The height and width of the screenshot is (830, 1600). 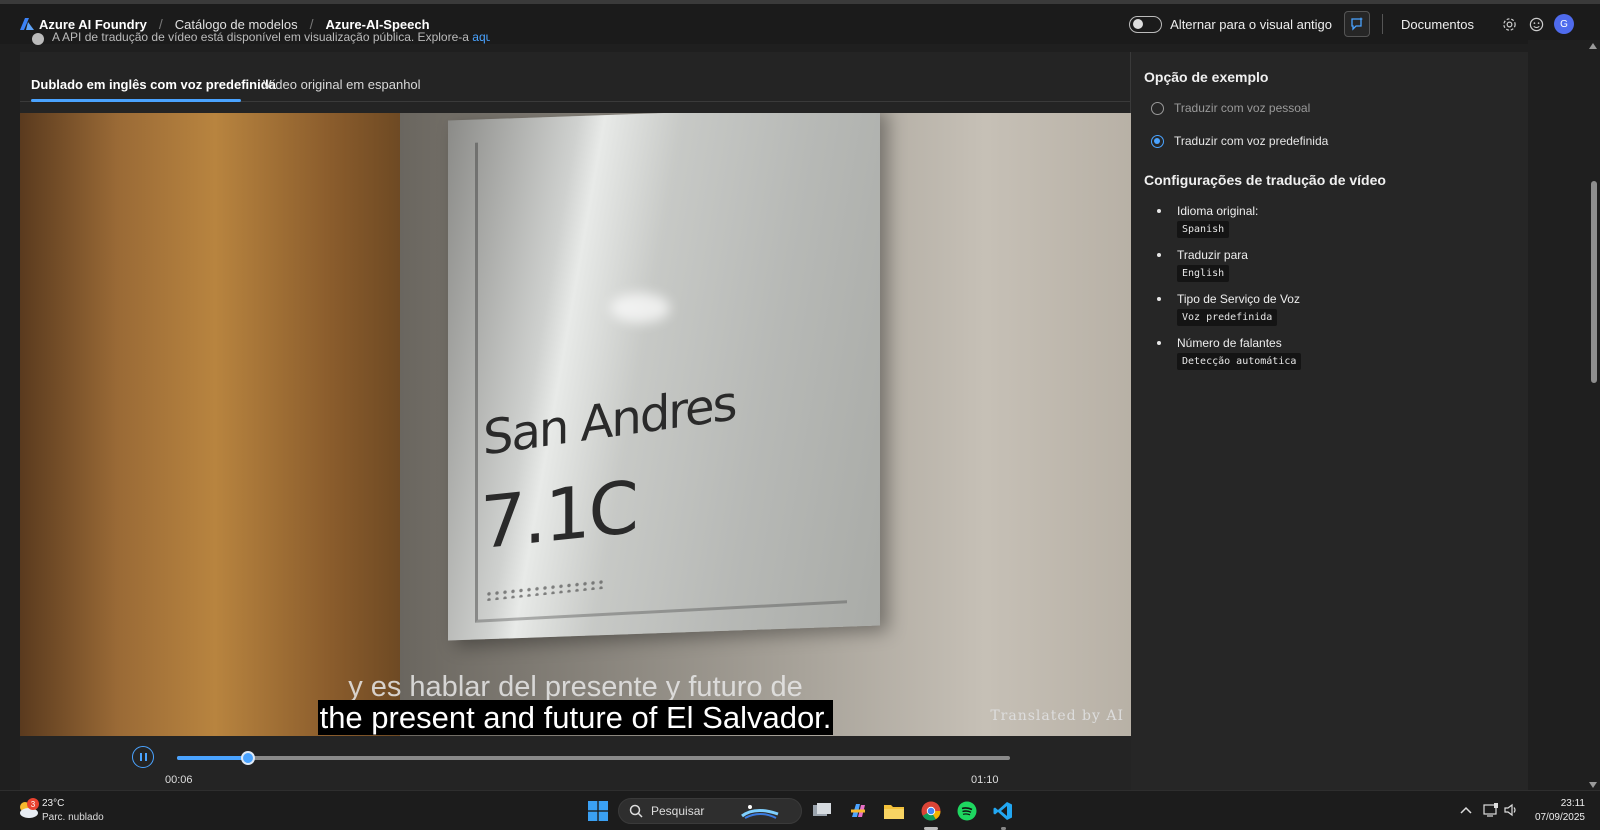 I want to click on setting-value: English, so click(x=1203, y=273).